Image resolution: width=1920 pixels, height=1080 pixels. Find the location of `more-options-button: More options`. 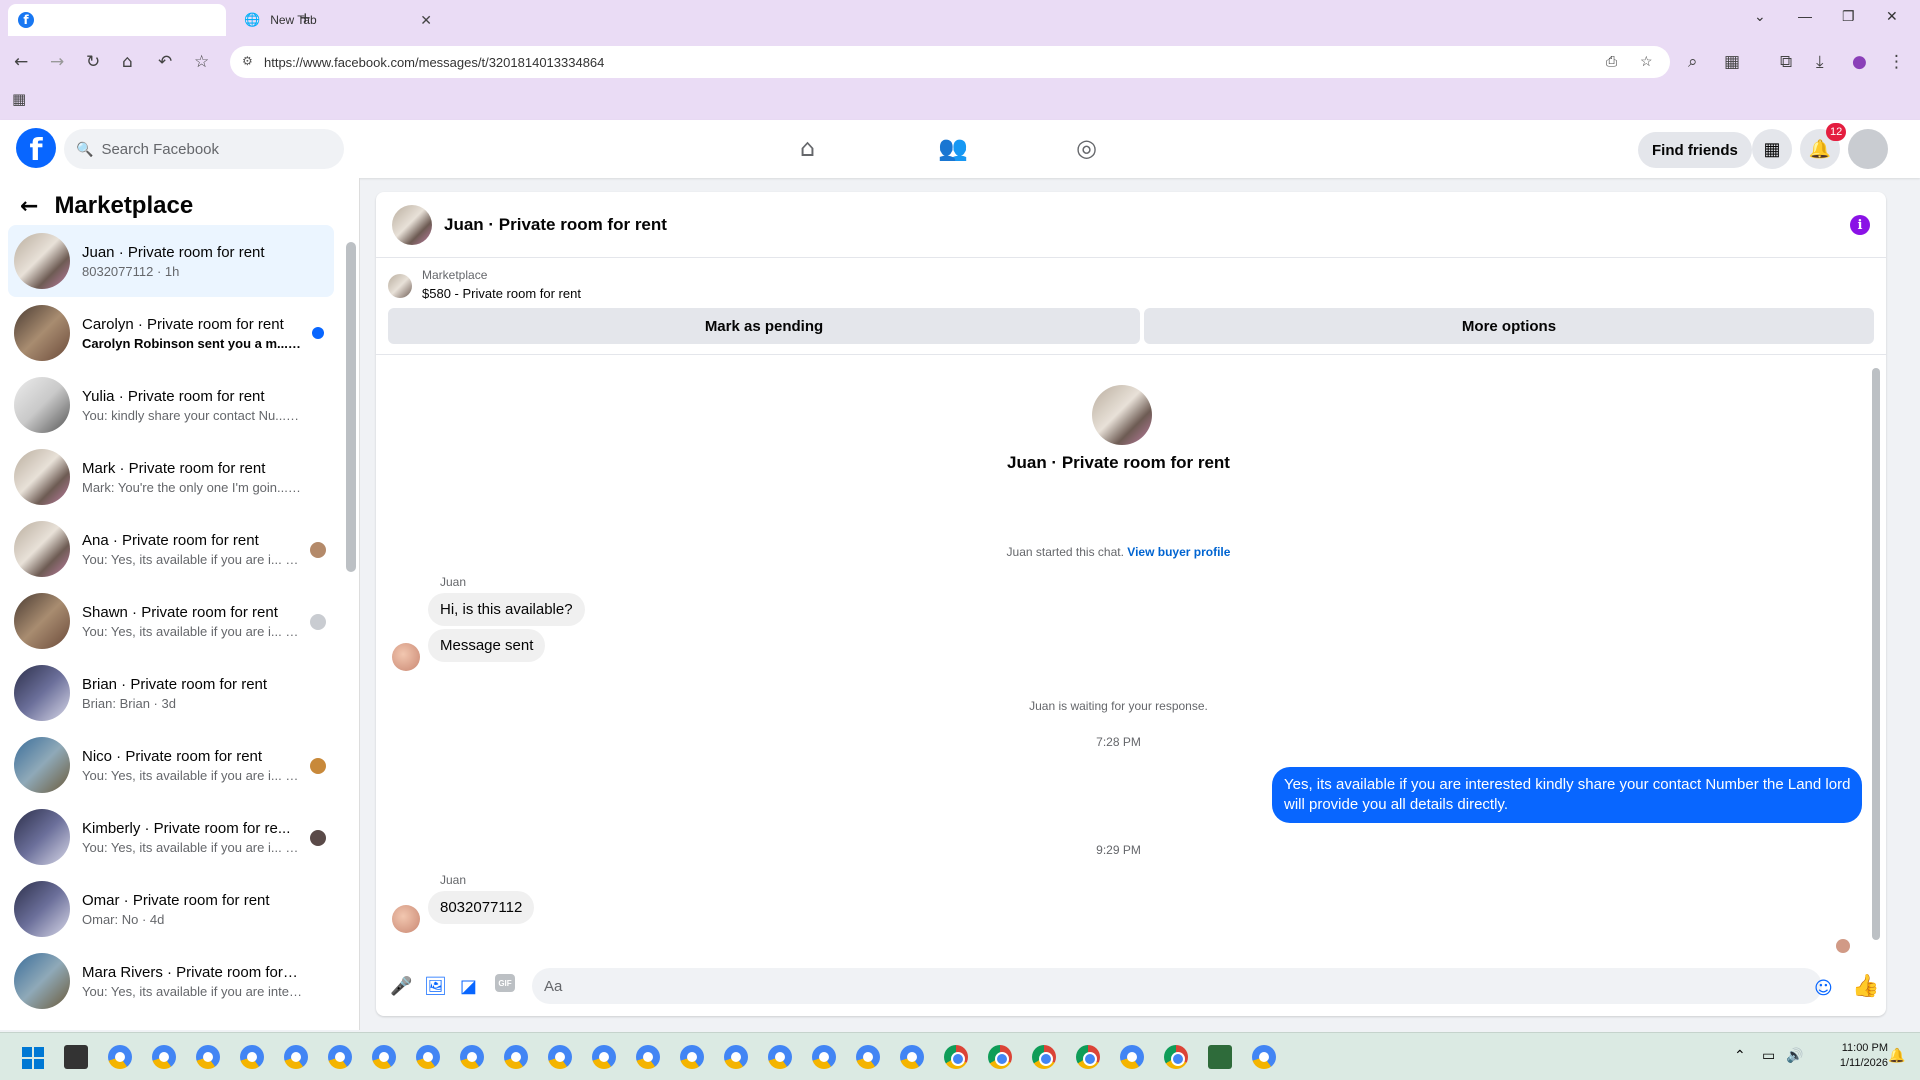

more-options-button: More options is located at coordinates (1509, 326).